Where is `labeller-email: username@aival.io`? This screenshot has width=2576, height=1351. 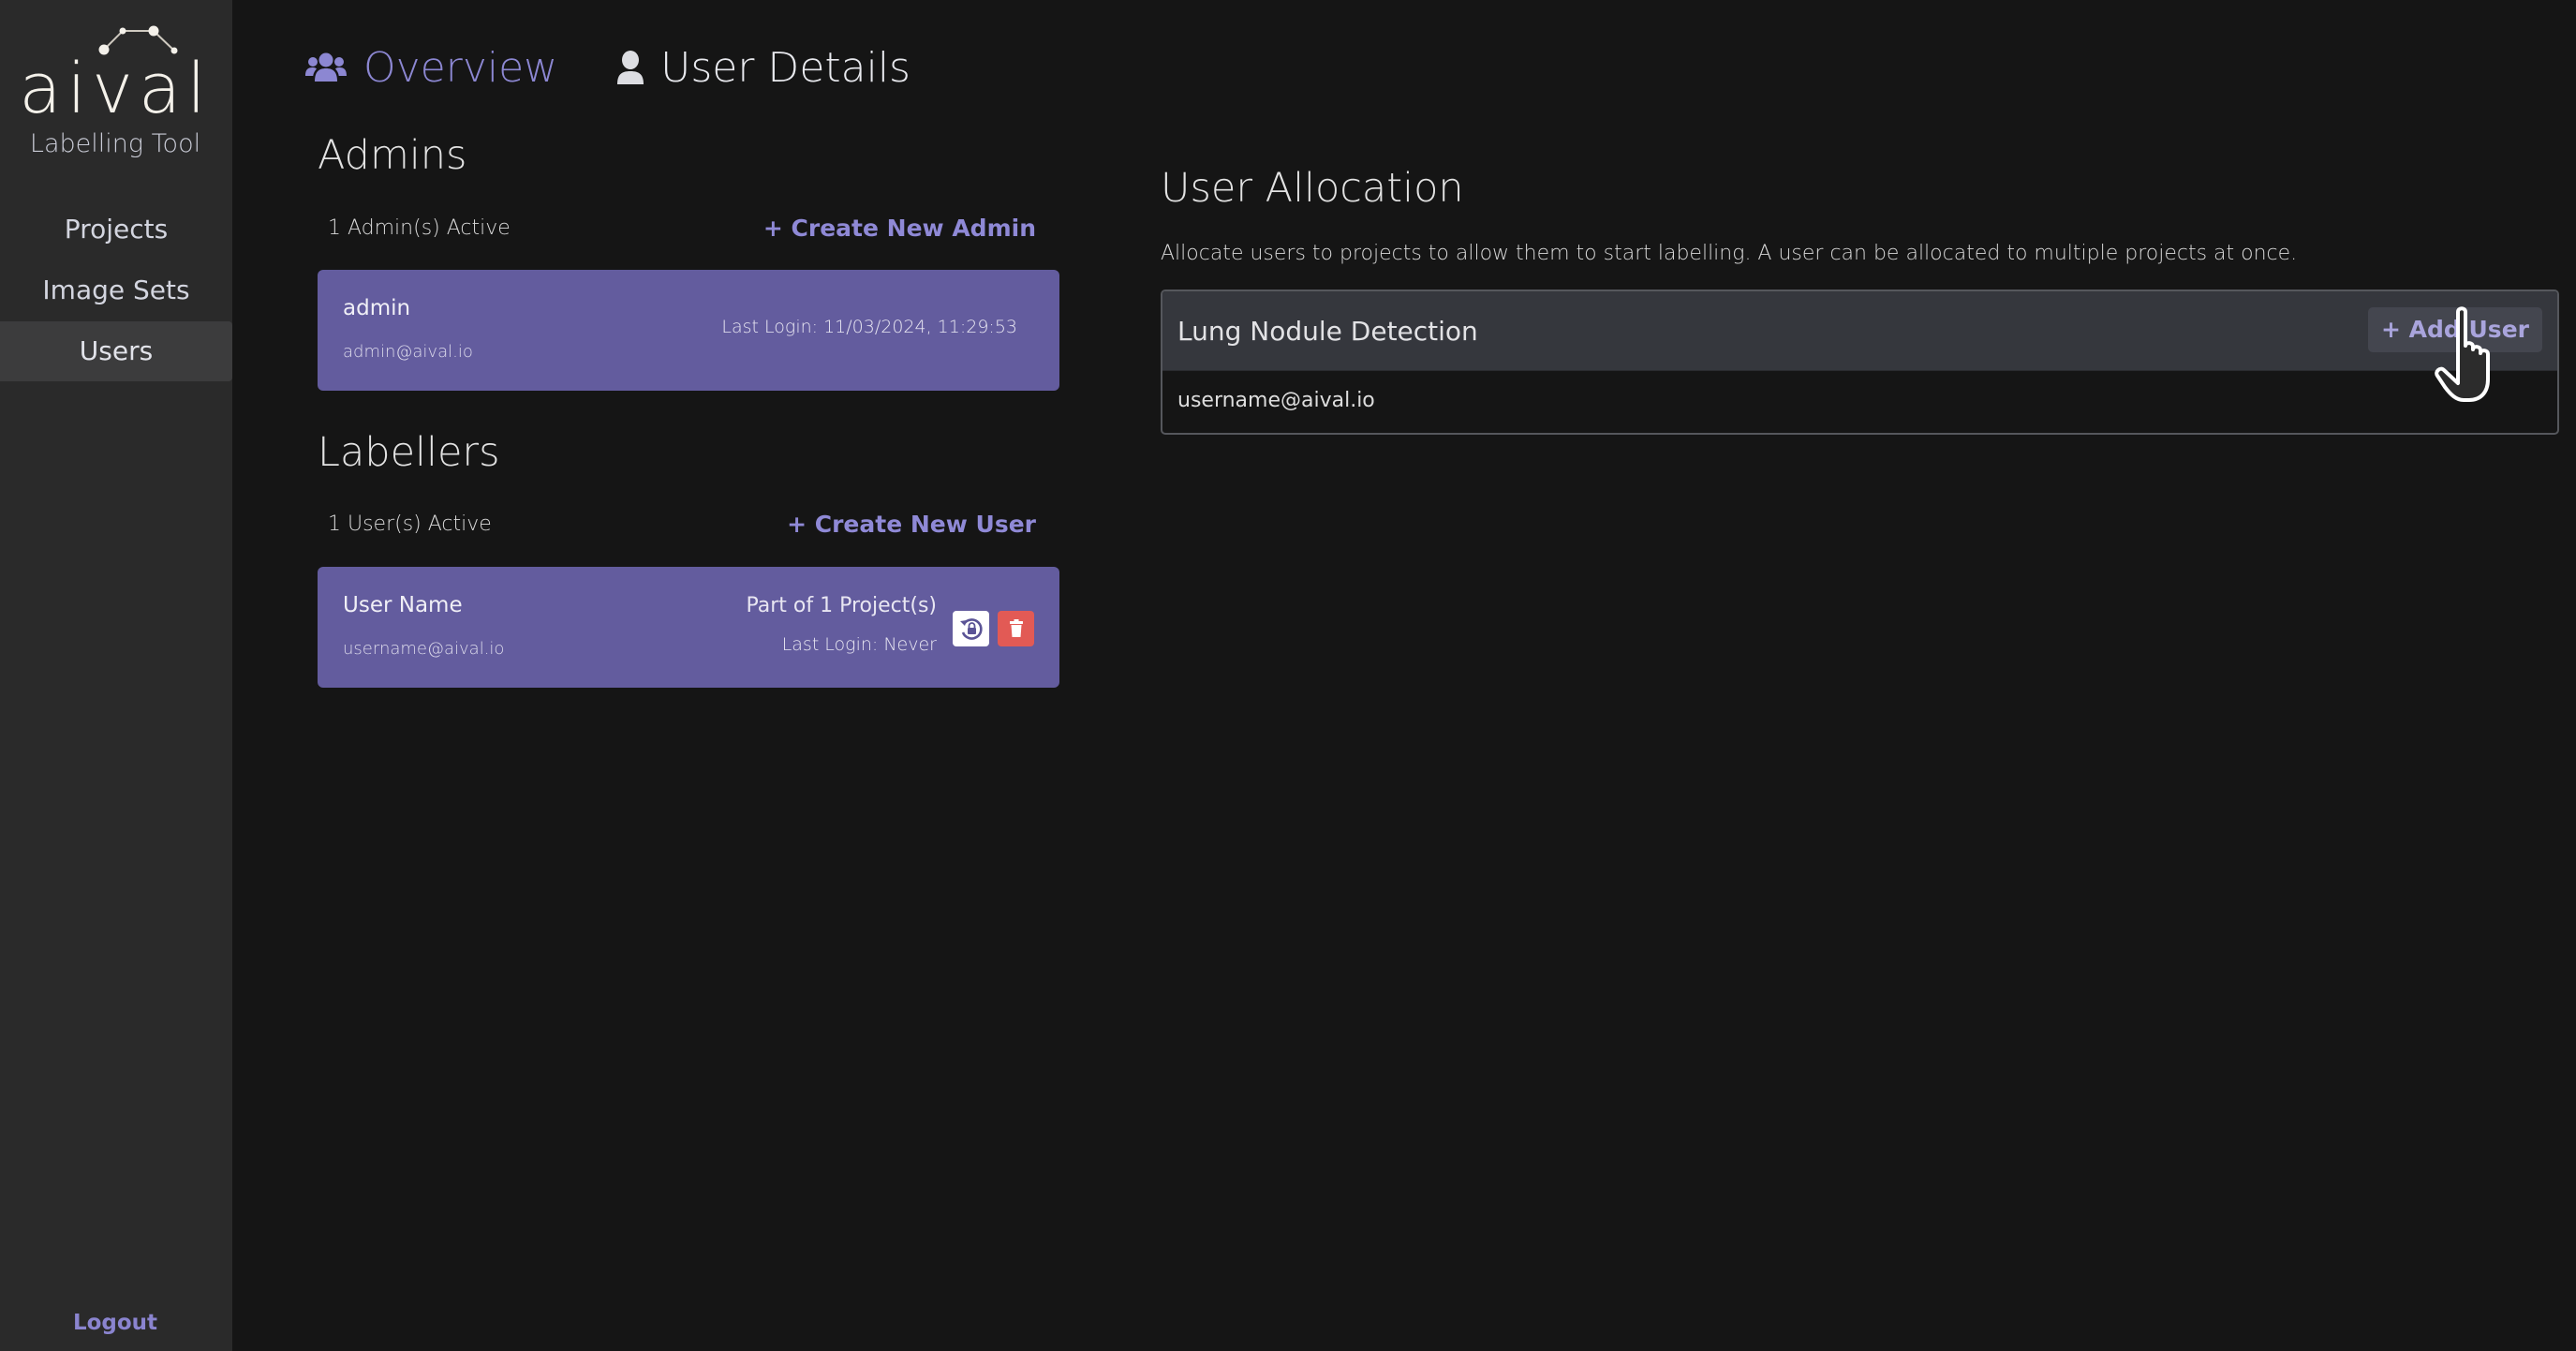
labeller-email: username@aival.io is located at coordinates (424, 649).